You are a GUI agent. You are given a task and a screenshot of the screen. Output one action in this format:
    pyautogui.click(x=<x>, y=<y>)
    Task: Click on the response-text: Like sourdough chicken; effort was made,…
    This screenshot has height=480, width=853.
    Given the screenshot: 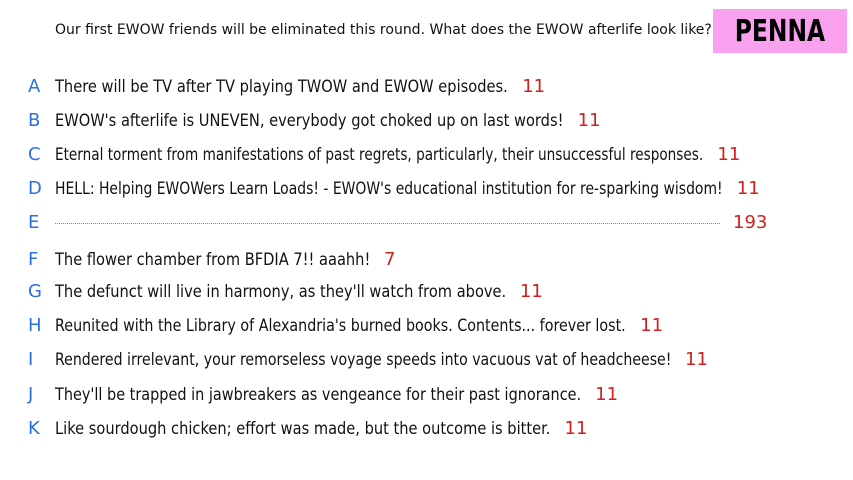 What is the action you would take?
    pyautogui.click(x=303, y=429)
    